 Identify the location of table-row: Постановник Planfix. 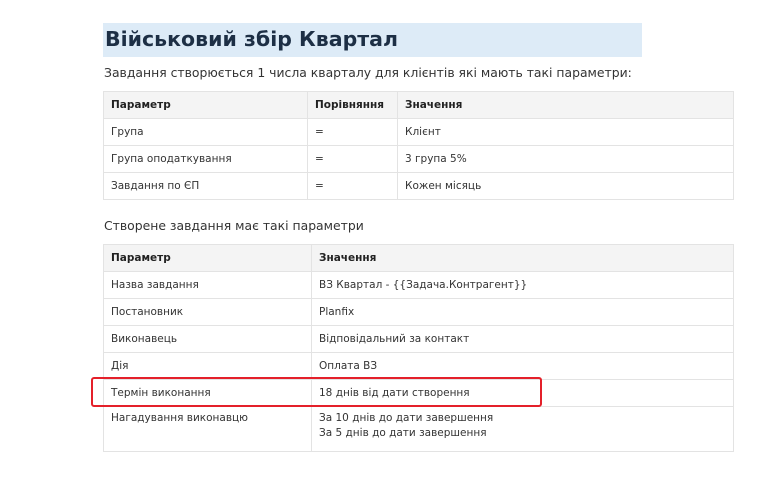
(418, 312).